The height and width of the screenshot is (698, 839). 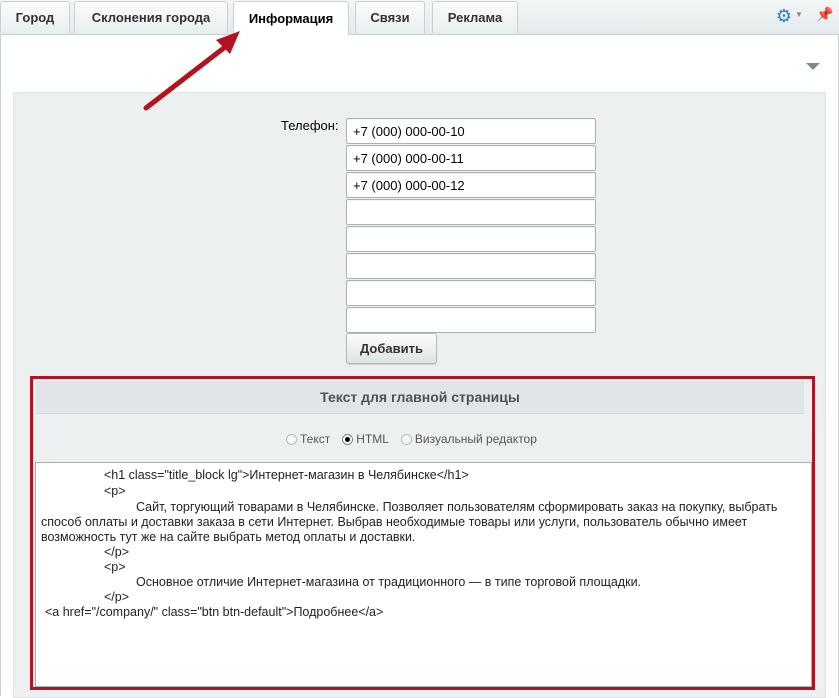 What do you see at coordinates (348, 439) in the screenshot?
I see `radio-html` at bounding box center [348, 439].